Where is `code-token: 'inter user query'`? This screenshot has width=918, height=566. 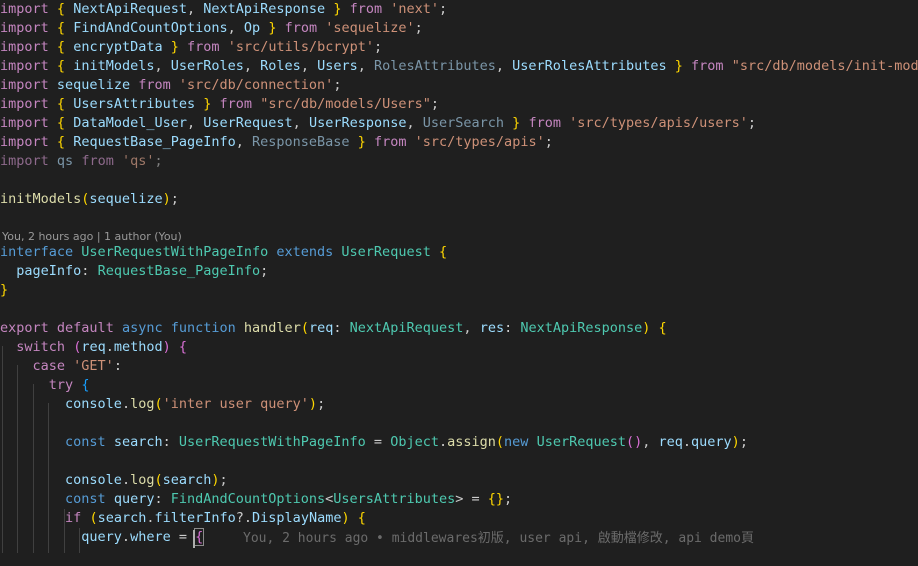
code-token: 'inter user query' is located at coordinates (235, 404).